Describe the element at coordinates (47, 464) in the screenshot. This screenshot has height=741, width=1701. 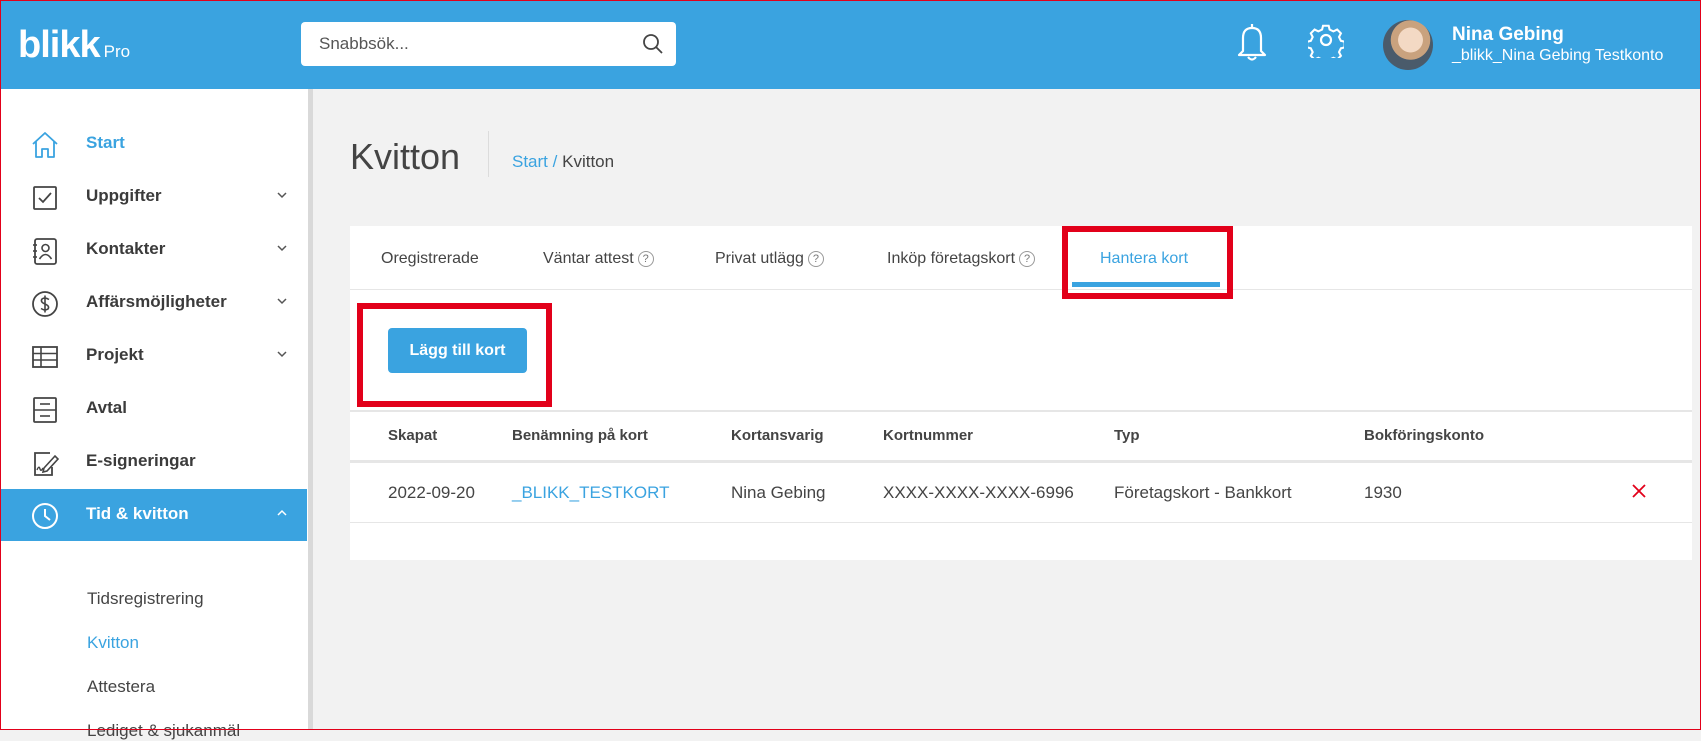
I see `signature-icon` at that location.